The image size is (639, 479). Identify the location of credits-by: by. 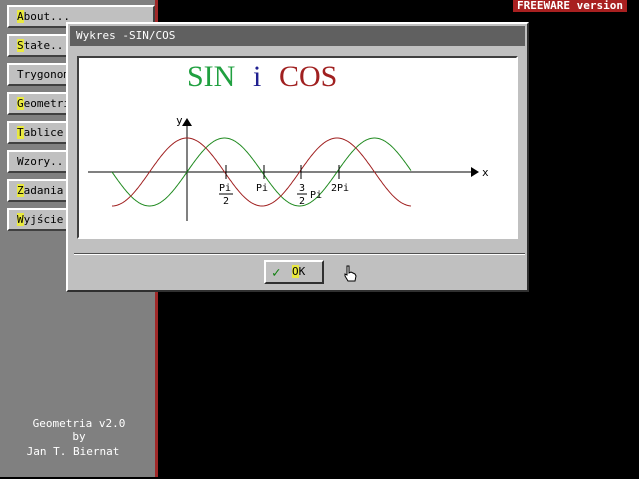
(79, 436).